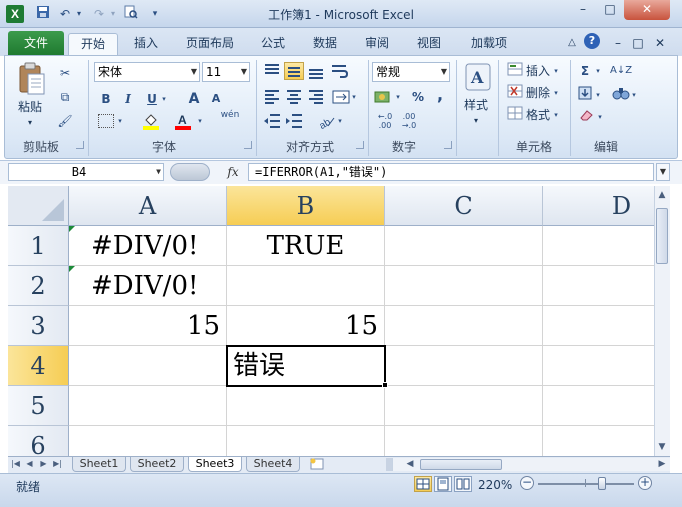 This screenshot has height=507, width=682. I want to click on next-sheet-icon: ▶, so click(43, 464).